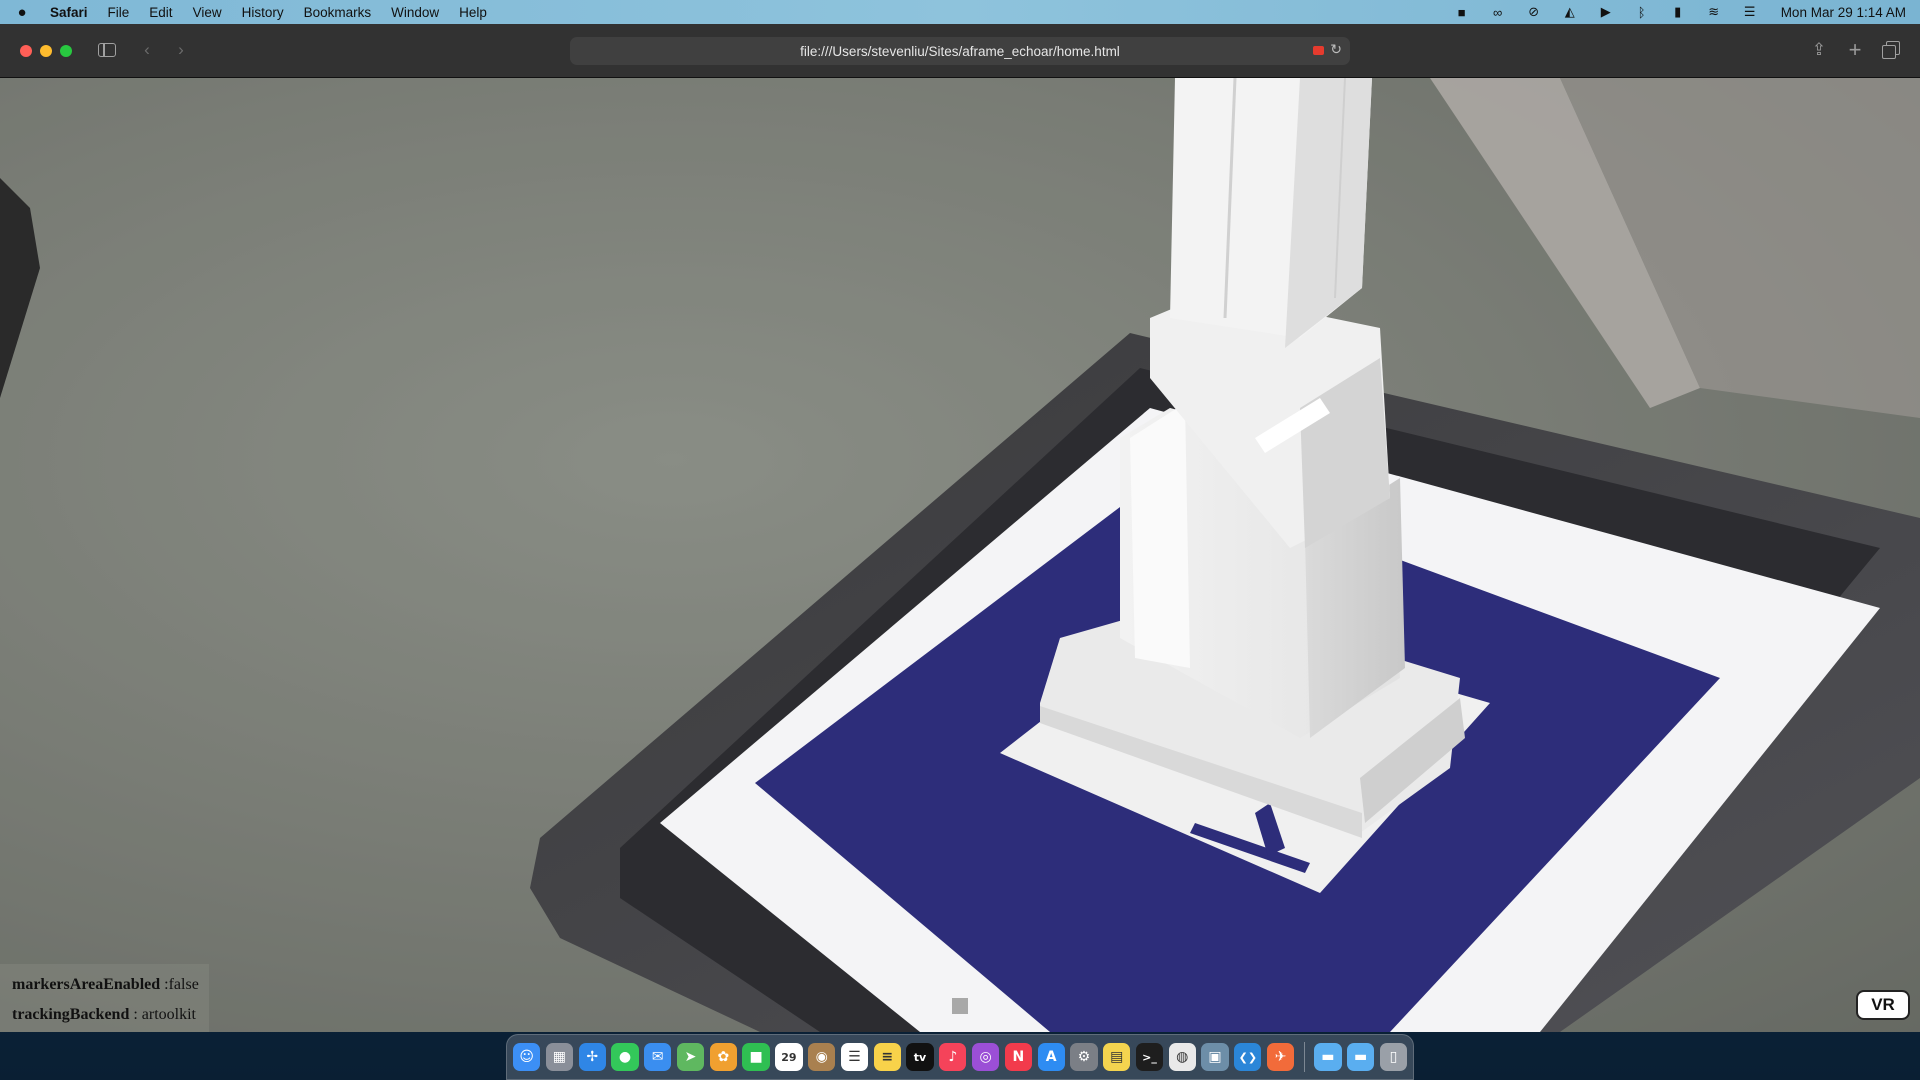  Describe the element at coordinates (789, 1057) in the screenshot. I see `calendar-icon: 29` at that location.